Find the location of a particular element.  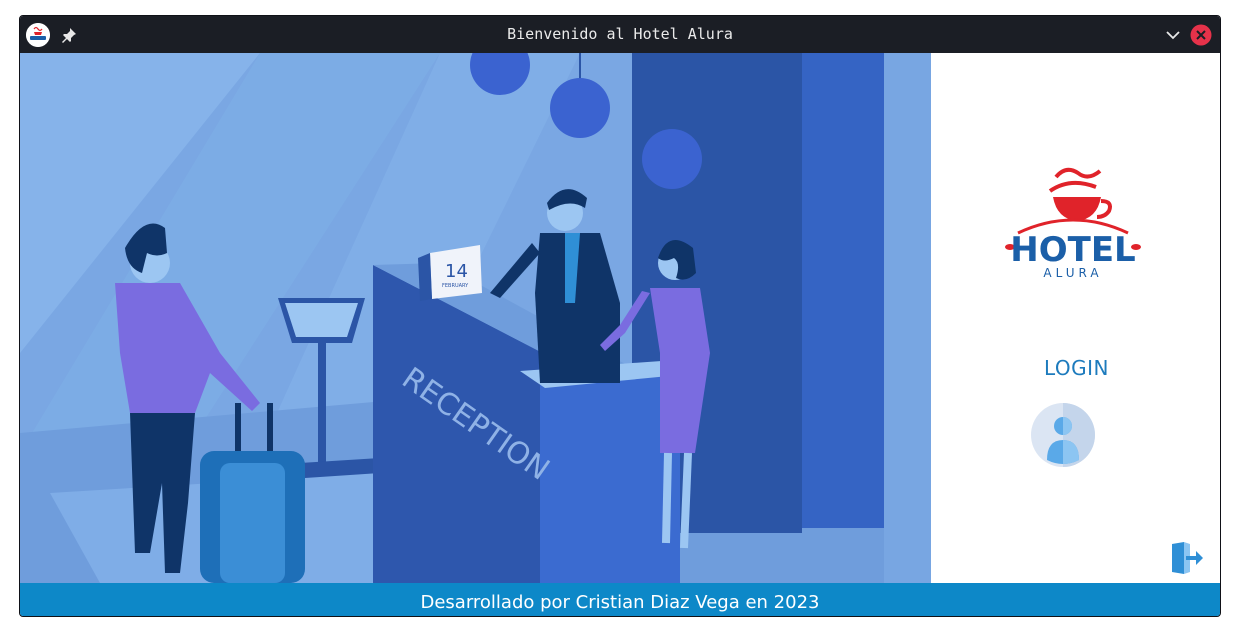

logo-text-sub: ALURA is located at coordinates (1072, 273).